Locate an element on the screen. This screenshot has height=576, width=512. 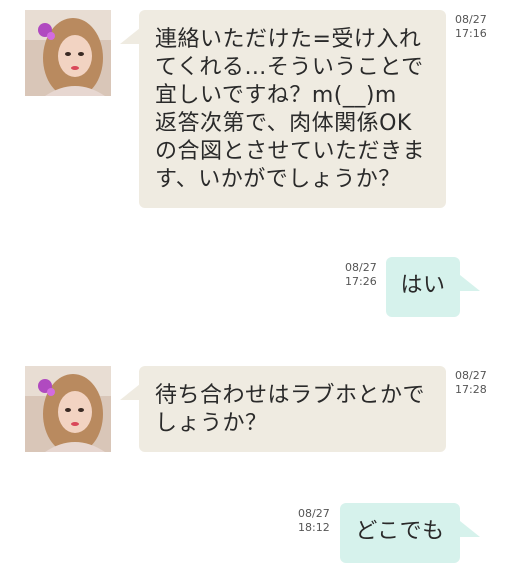
message-text: はい is located at coordinates (423, 285).